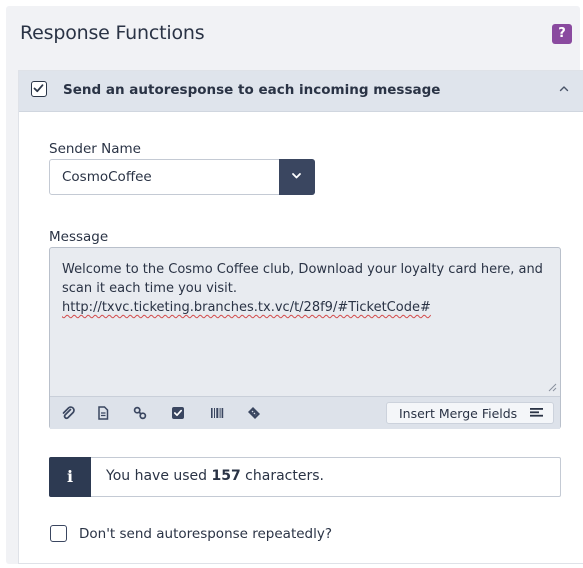 The width and height of the screenshot is (583, 568). What do you see at coordinates (103, 413) in the screenshot?
I see `document-icon` at bounding box center [103, 413].